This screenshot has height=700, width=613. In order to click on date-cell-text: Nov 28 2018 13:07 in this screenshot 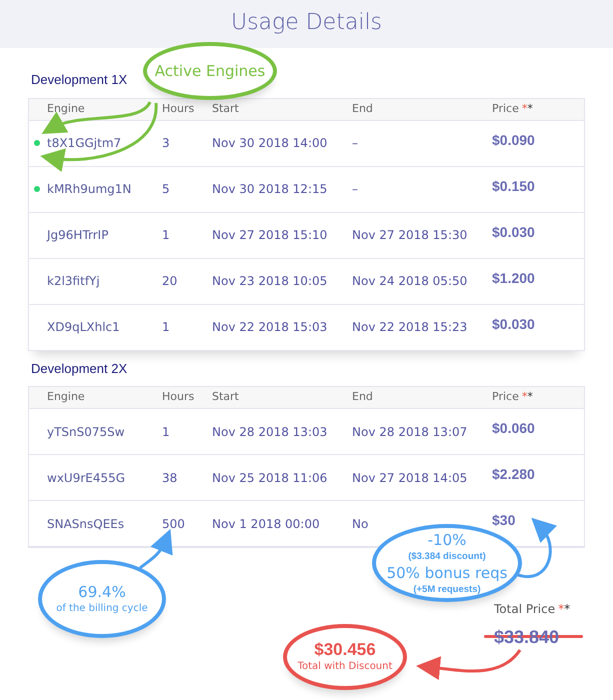, I will do `click(410, 432)`.